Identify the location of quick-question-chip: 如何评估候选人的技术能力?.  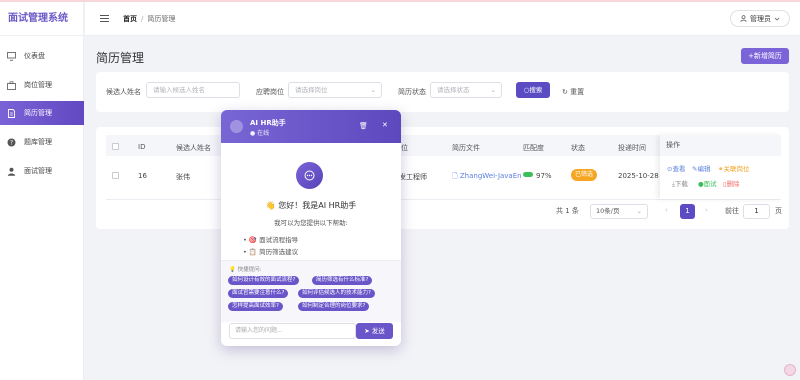
(336, 293).